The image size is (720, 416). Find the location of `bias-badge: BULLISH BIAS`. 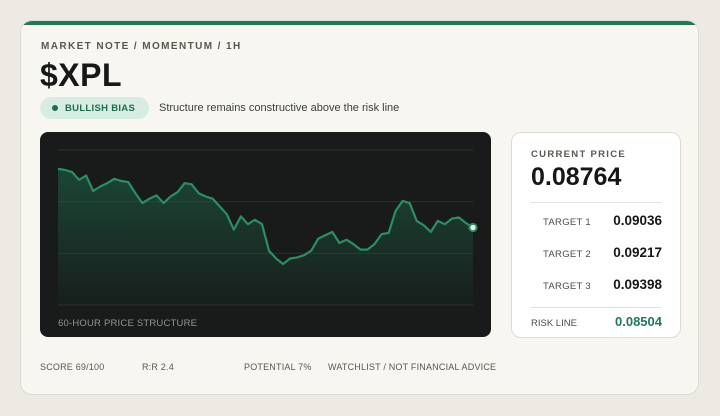

bias-badge: BULLISH BIAS is located at coordinates (95, 108).